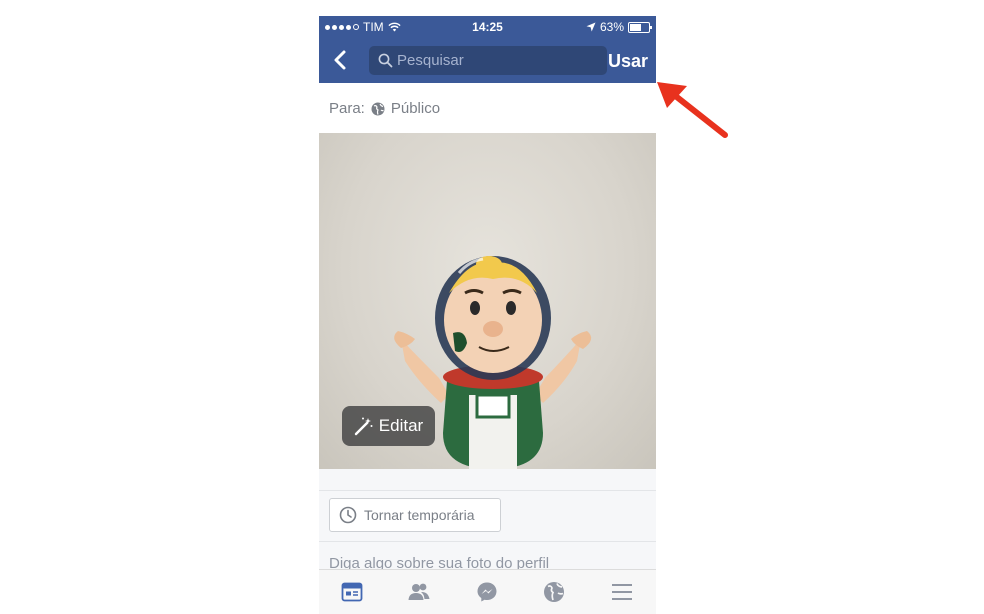  What do you see at coordinates (348, 515) in the screenshot?
I see `clock-icon` at bounding box center [348, 515].